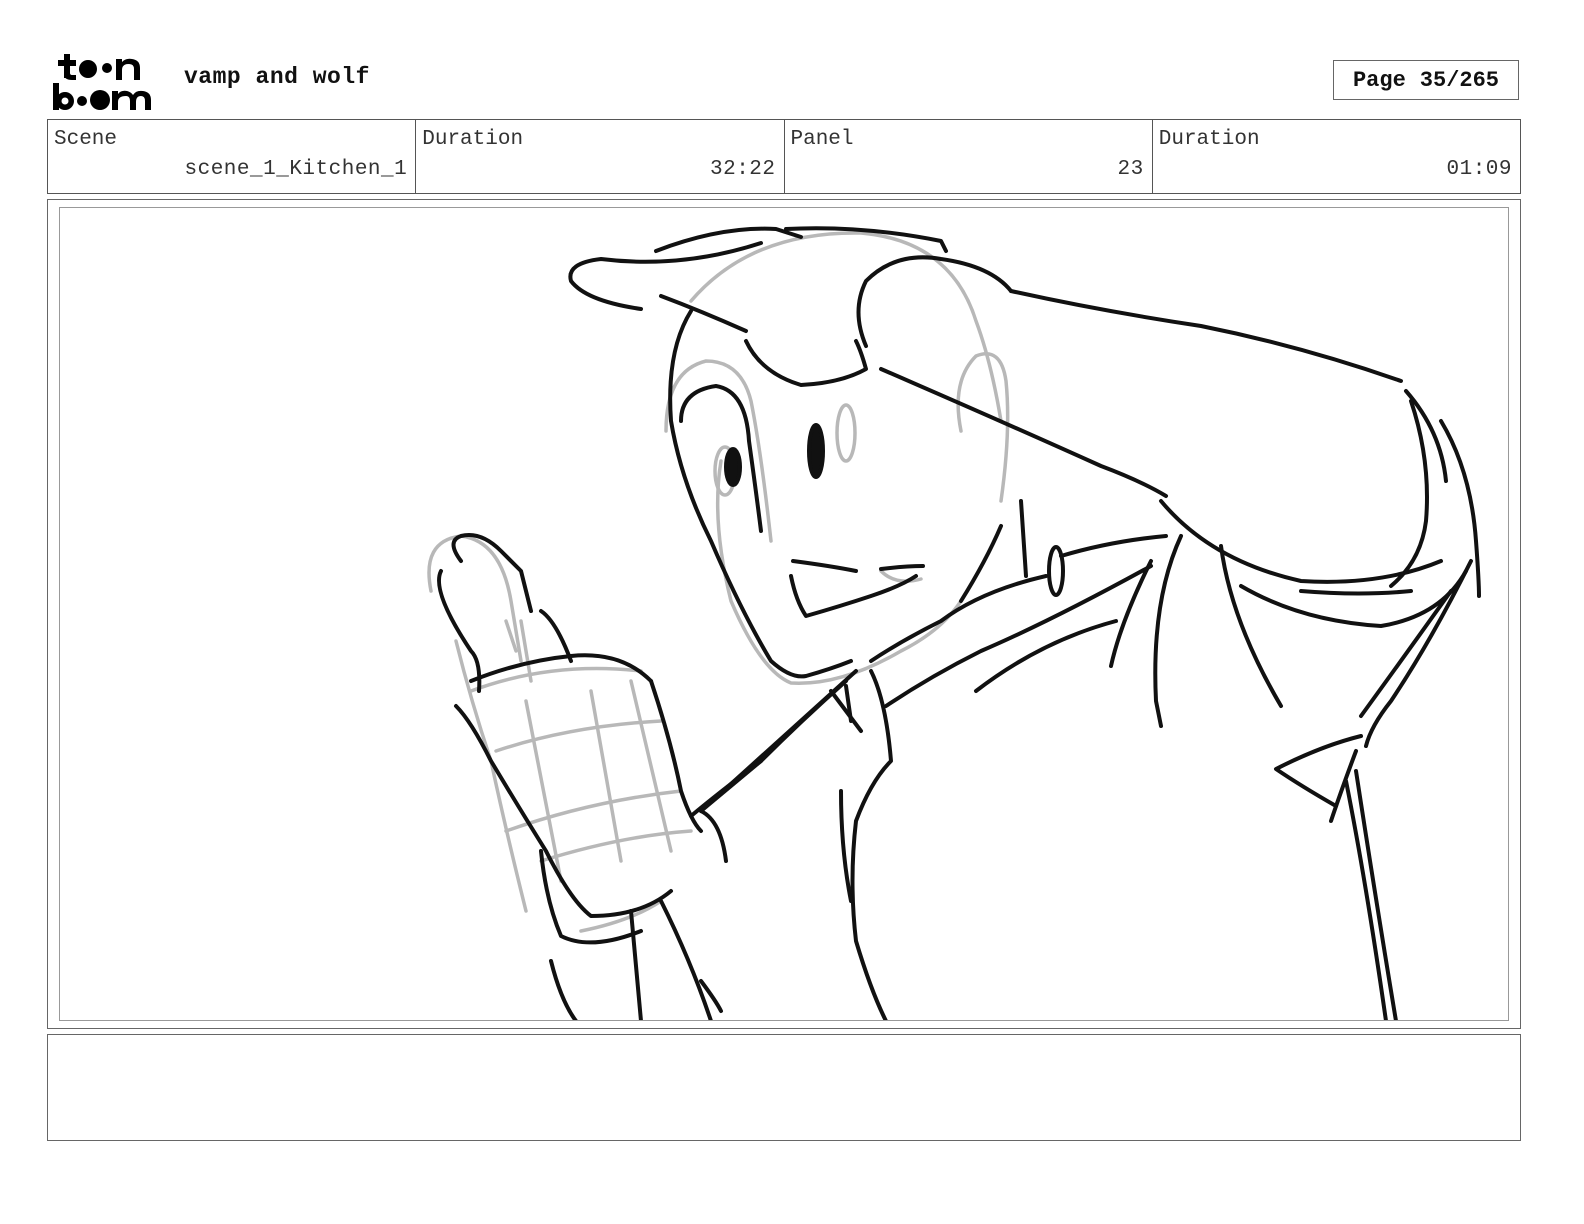 Image resolution: width=1584 pixels, height=1224 pixels. I want to click on panel-duration-value: 01:09, so click(1479, 169).